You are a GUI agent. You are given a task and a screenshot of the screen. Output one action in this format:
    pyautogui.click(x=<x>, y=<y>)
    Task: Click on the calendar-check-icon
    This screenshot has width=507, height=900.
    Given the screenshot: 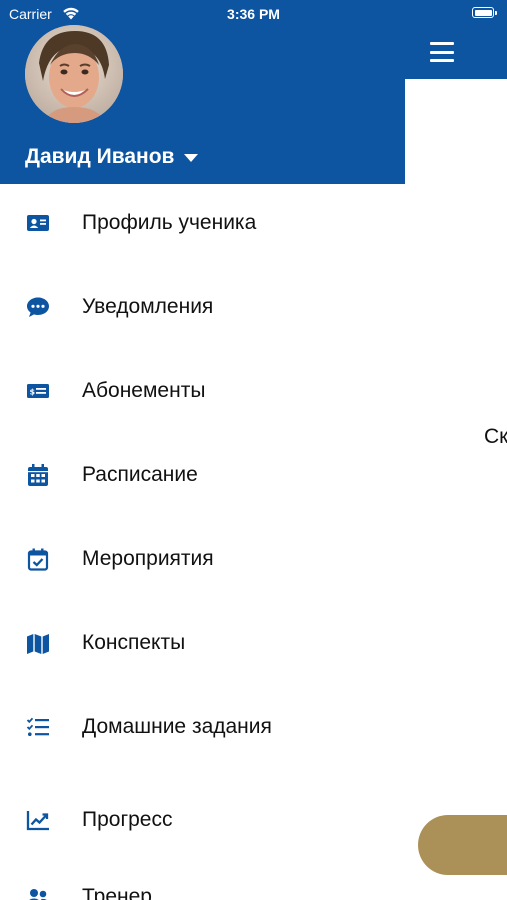 What is the action you would take?
    pyautogui.click(x=38, y=559)
    